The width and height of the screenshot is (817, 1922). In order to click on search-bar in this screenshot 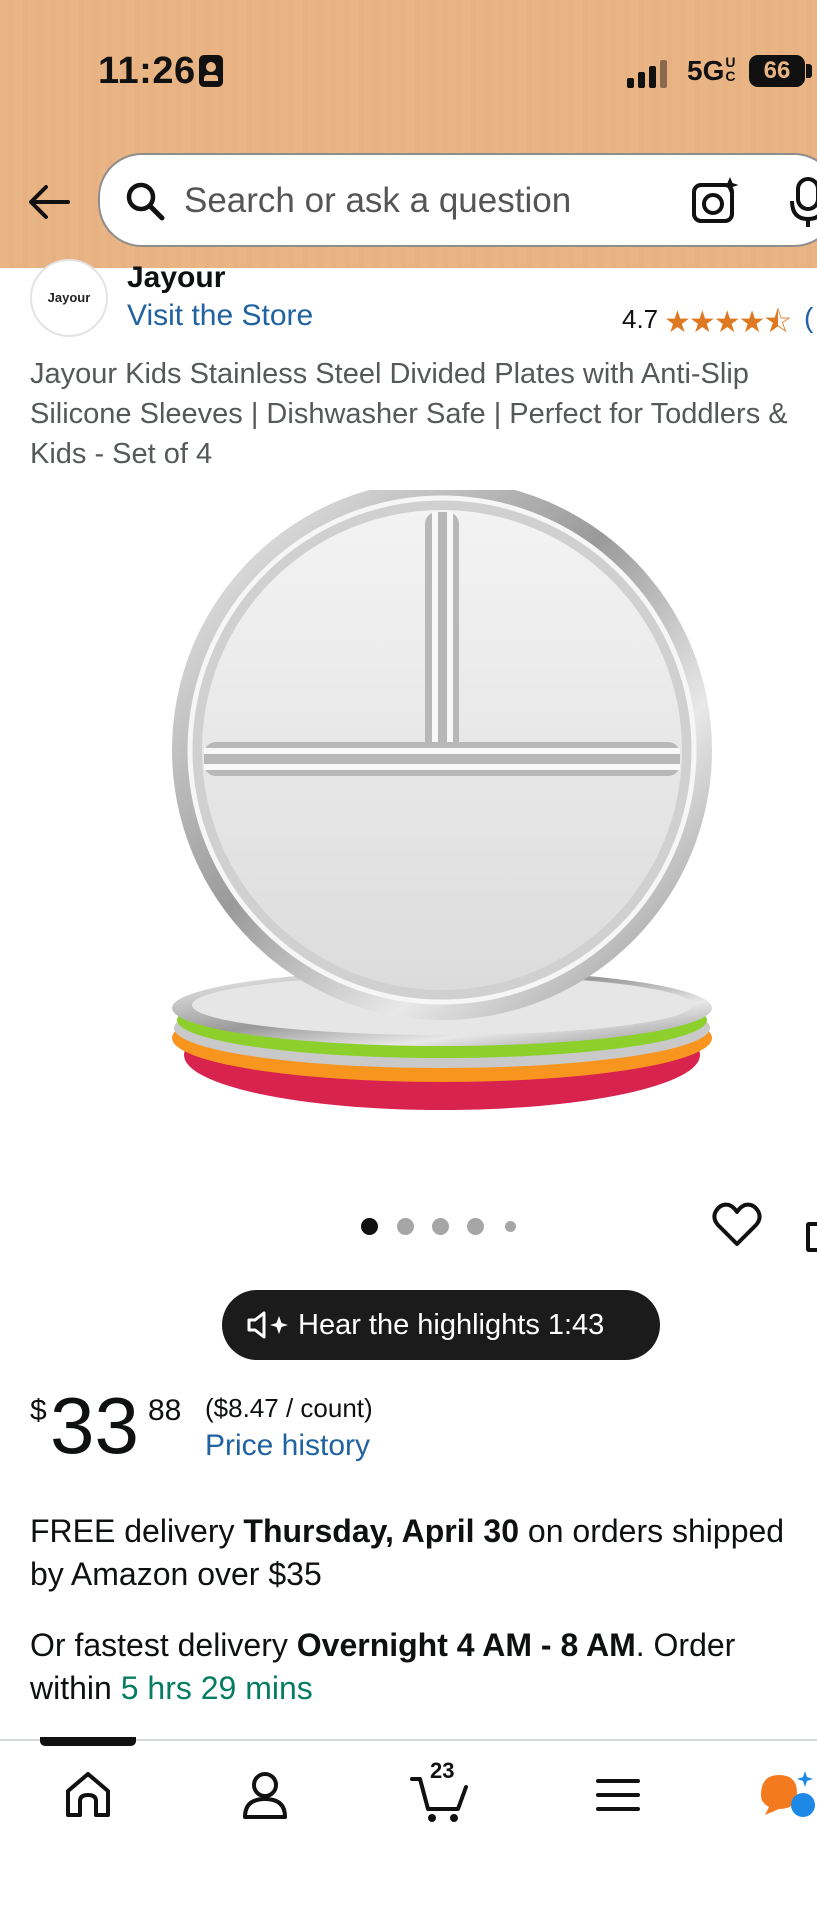, I will do `click(457, 200)`.